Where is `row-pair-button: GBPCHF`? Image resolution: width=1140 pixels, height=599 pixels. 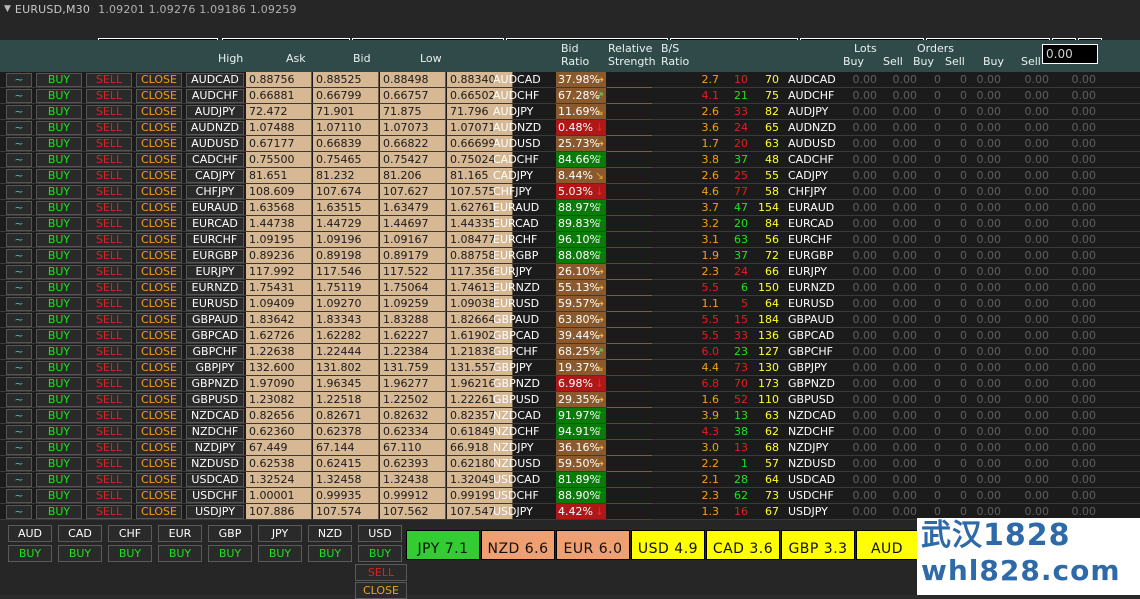
row-pair-button: GBPCHF is located at coordinates (215, 352).